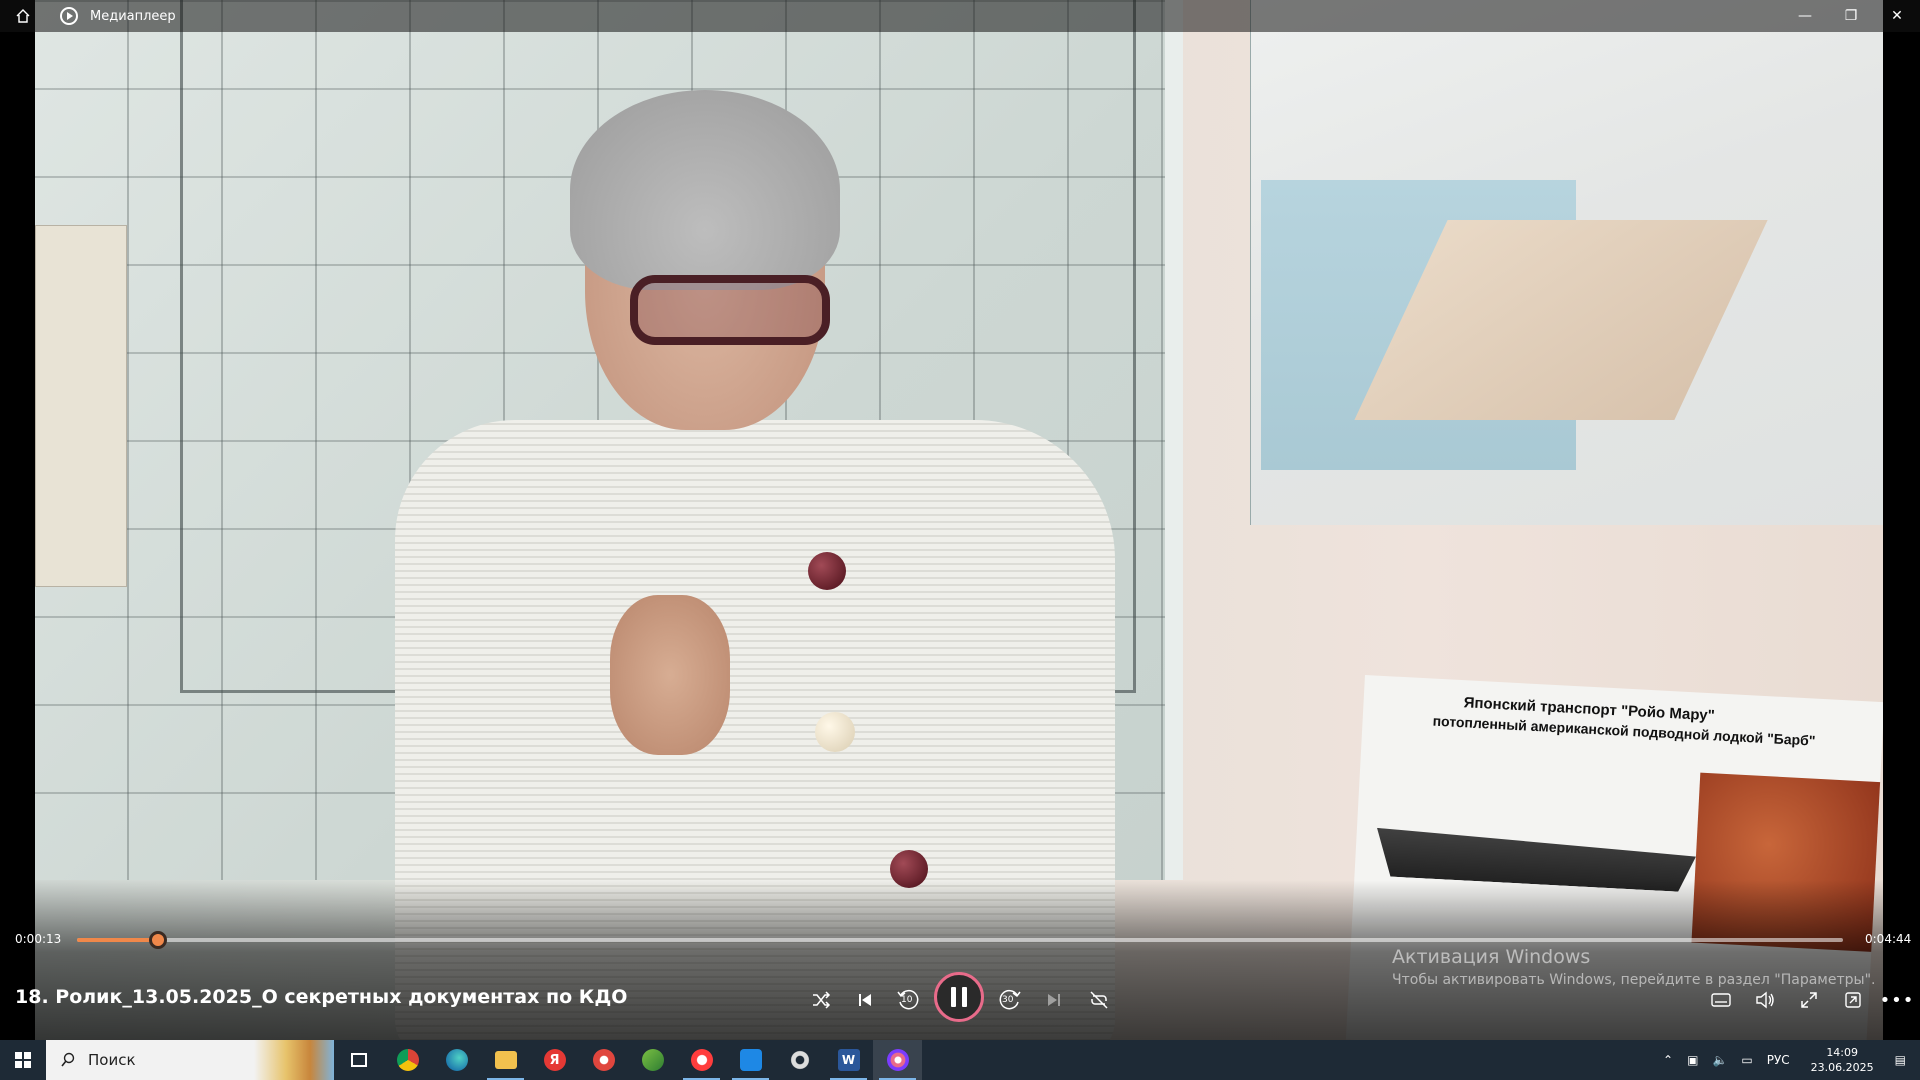 The width and height of the screenshot is (1920, 1080). I want to click on rewind-label: 10, so click(907, 1000).